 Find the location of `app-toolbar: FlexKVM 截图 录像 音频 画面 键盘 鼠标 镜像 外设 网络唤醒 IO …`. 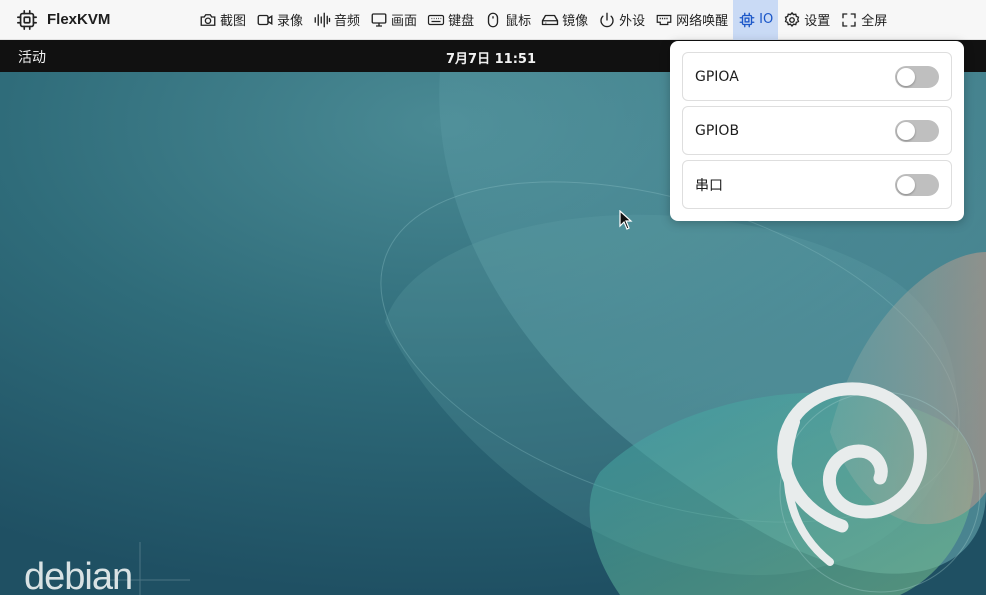

app-toolbar: FlexKVM 截图 录像 音频 画面 键盘 鼠标 镜像 外设 网络唤醒 IO … is located at coordinates (493, 20).